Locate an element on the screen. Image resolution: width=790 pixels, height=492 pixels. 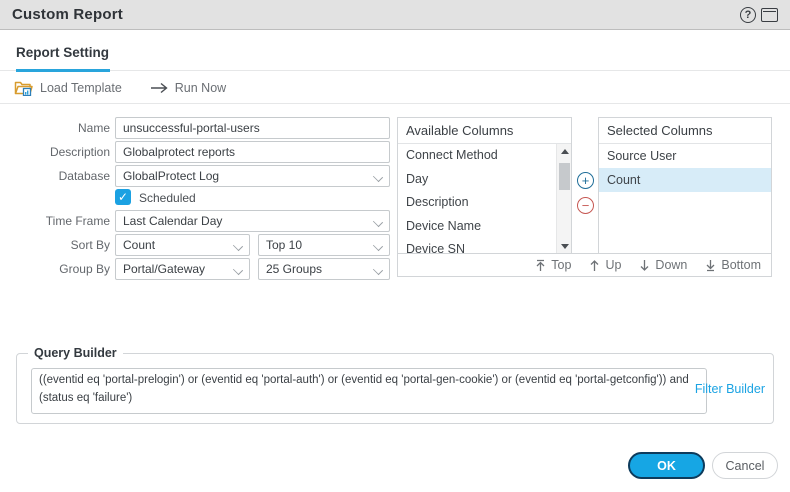
filter-builder-link: Filter Builder is located at coordinates (730, 389).